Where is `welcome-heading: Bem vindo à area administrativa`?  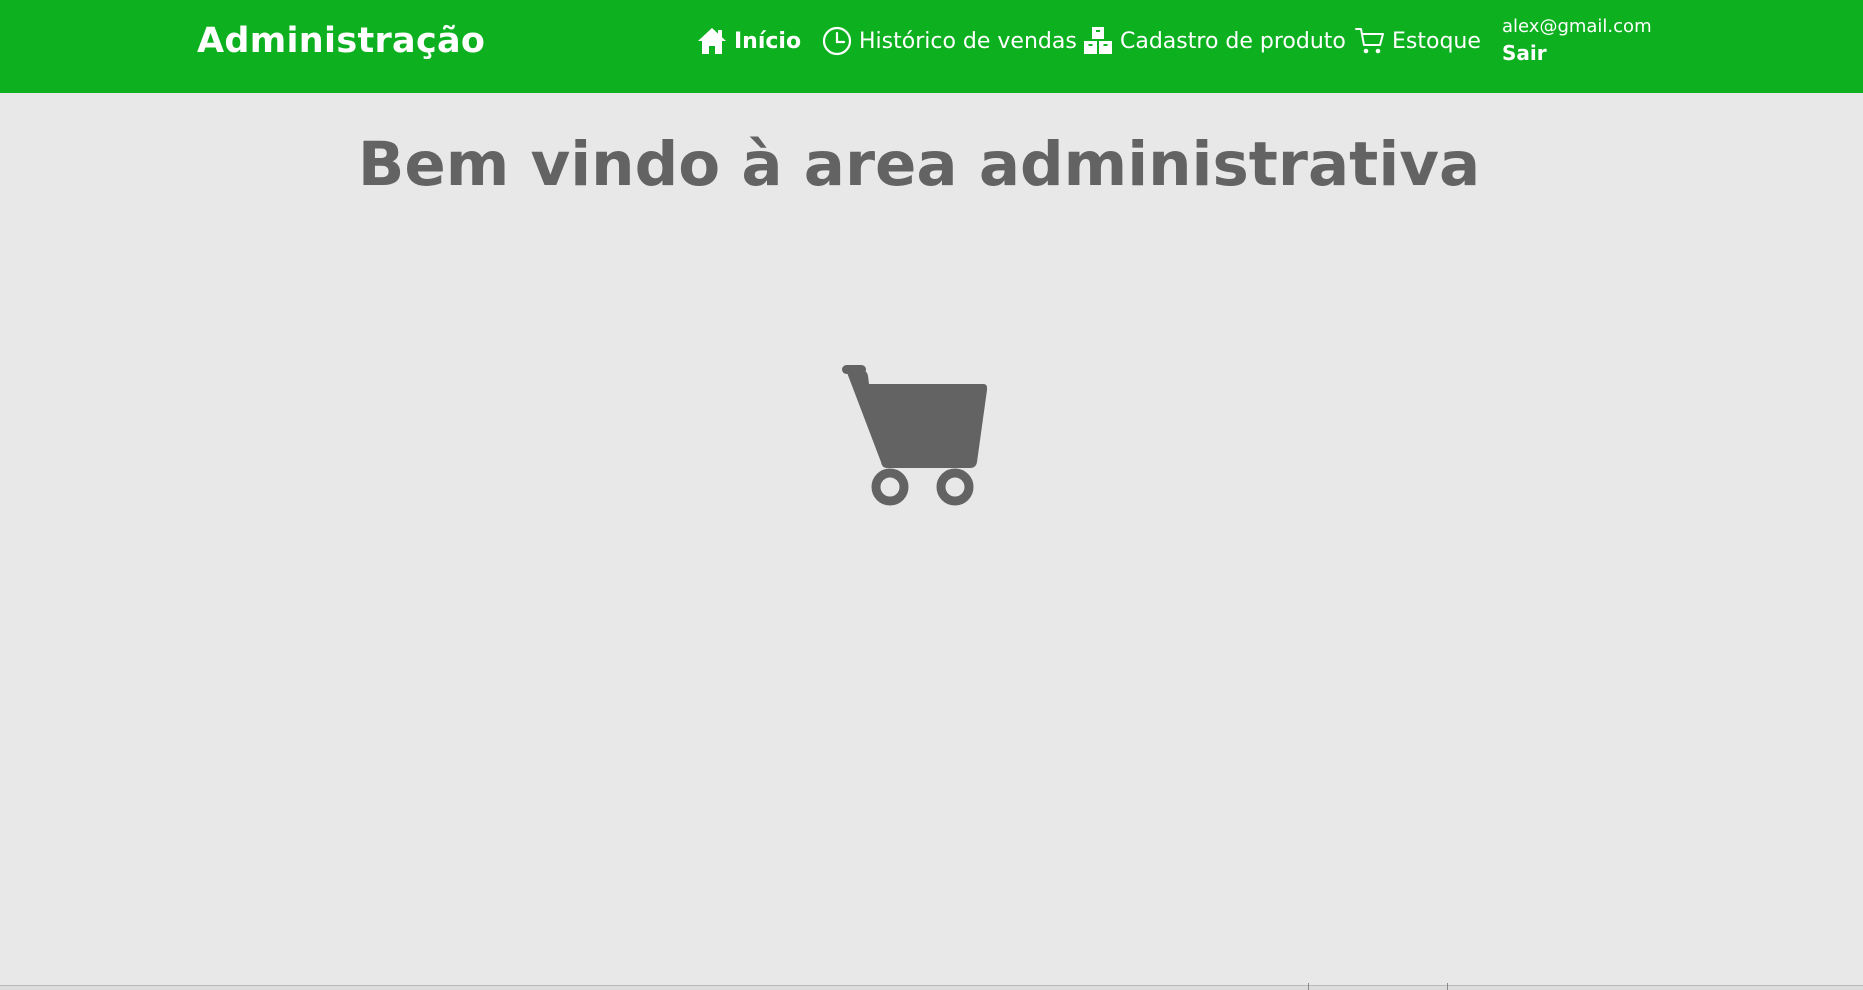 welcome-heading: Bem vindo à area administrativa is located at coordinates (919, 164).